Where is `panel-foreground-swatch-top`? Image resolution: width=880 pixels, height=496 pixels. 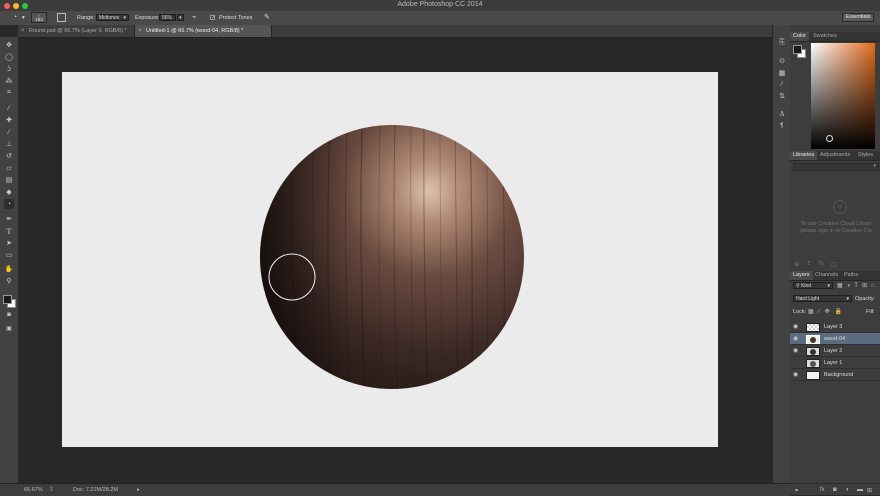
panel-foreground-swatch-top is located at coordinates (797, 49).